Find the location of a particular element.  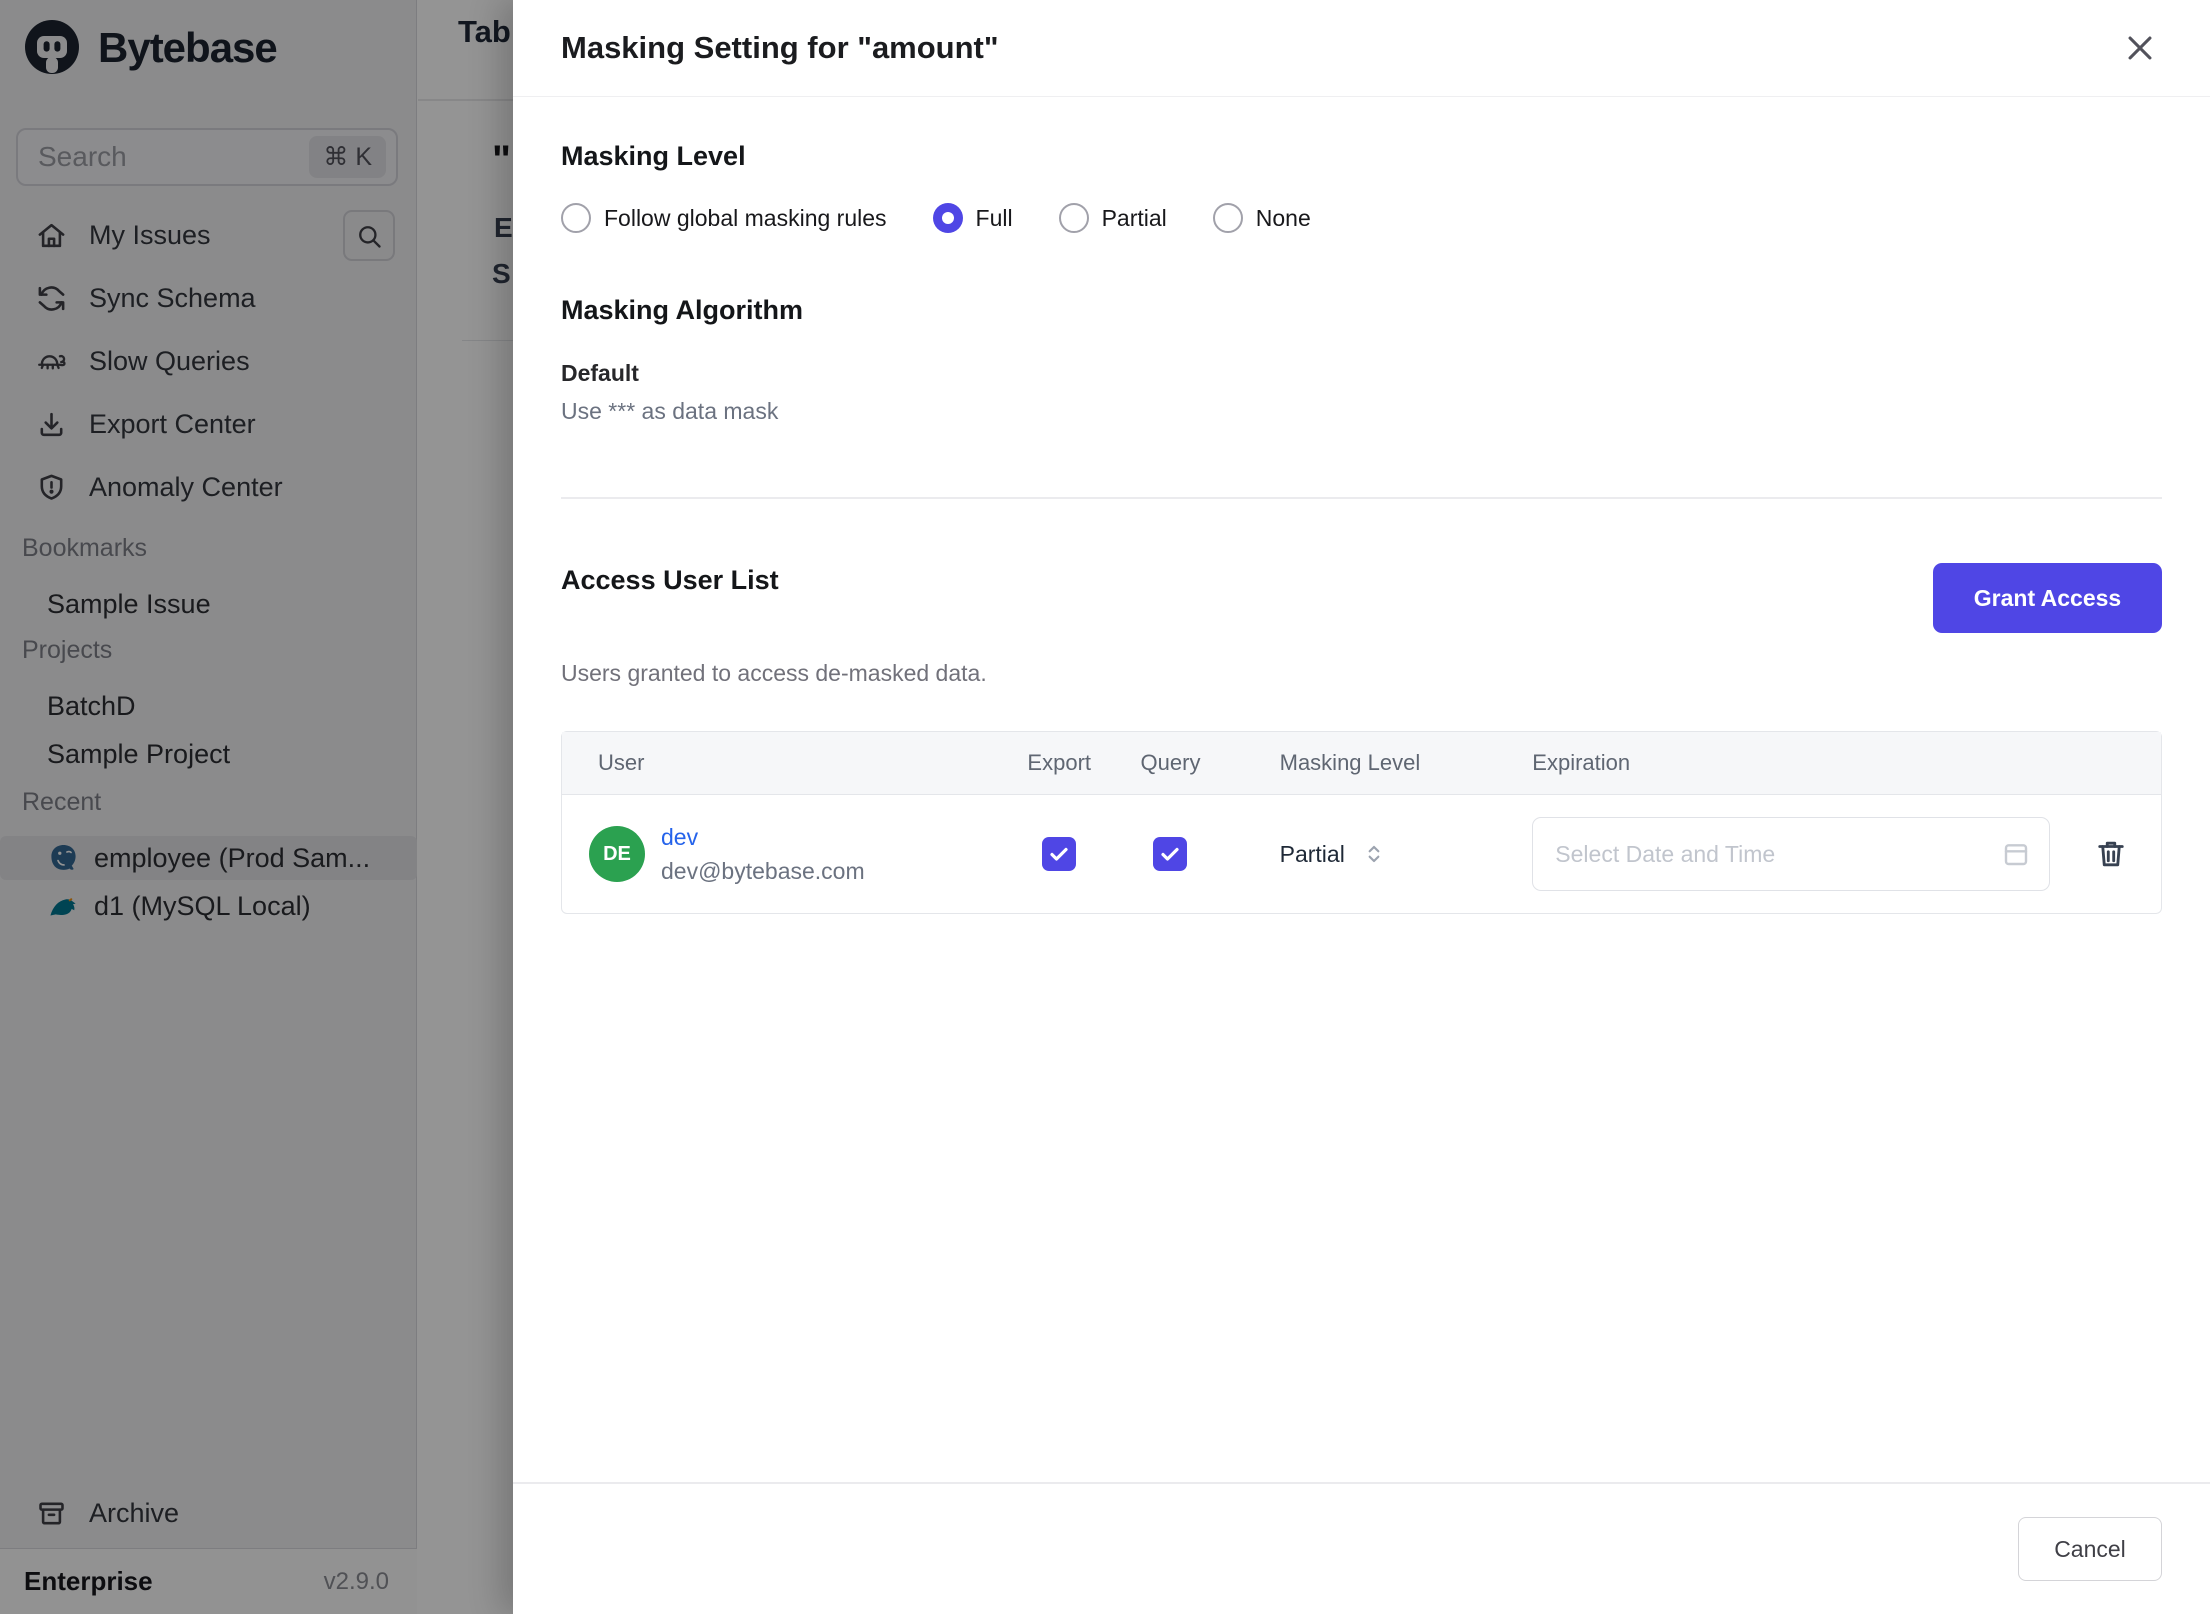

radio-option-follow-global: Follow global masking rules is located at coordinates (724, 218).